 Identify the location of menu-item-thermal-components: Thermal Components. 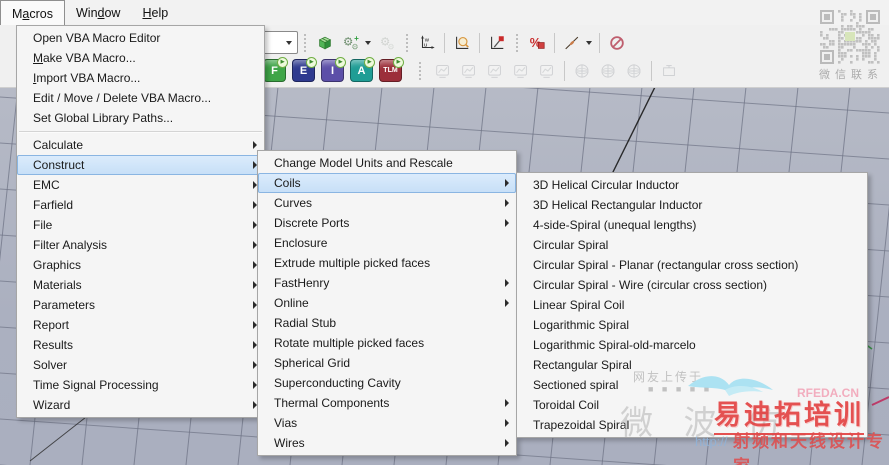
(387, 403).